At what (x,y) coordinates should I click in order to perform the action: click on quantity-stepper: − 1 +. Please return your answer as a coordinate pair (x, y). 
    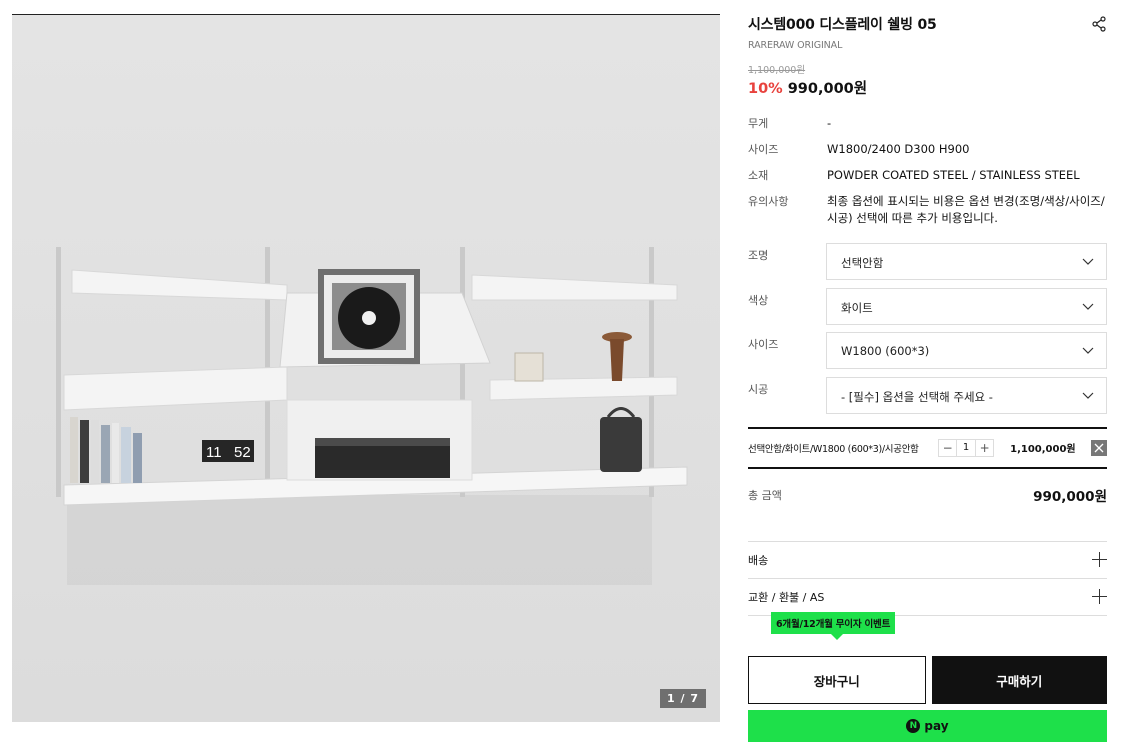
    Looking at the image, I should click on (966, 447).